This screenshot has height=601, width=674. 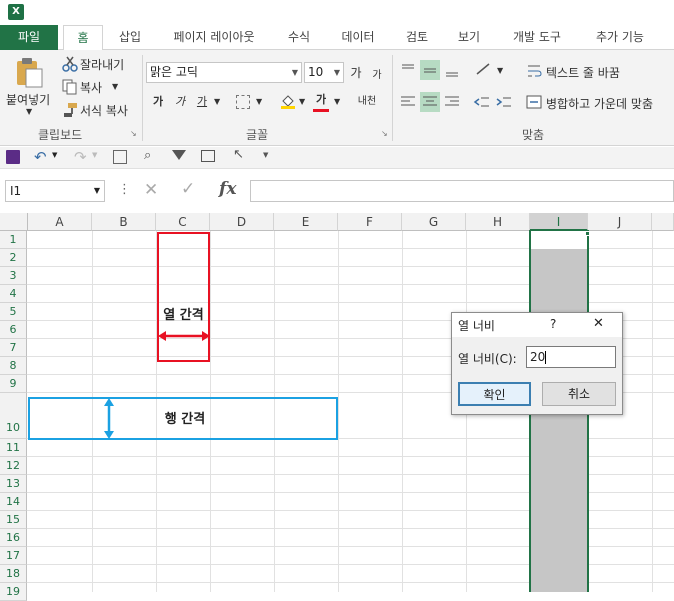 I want to click on bold-button: 가, so click(x=158, y=102).